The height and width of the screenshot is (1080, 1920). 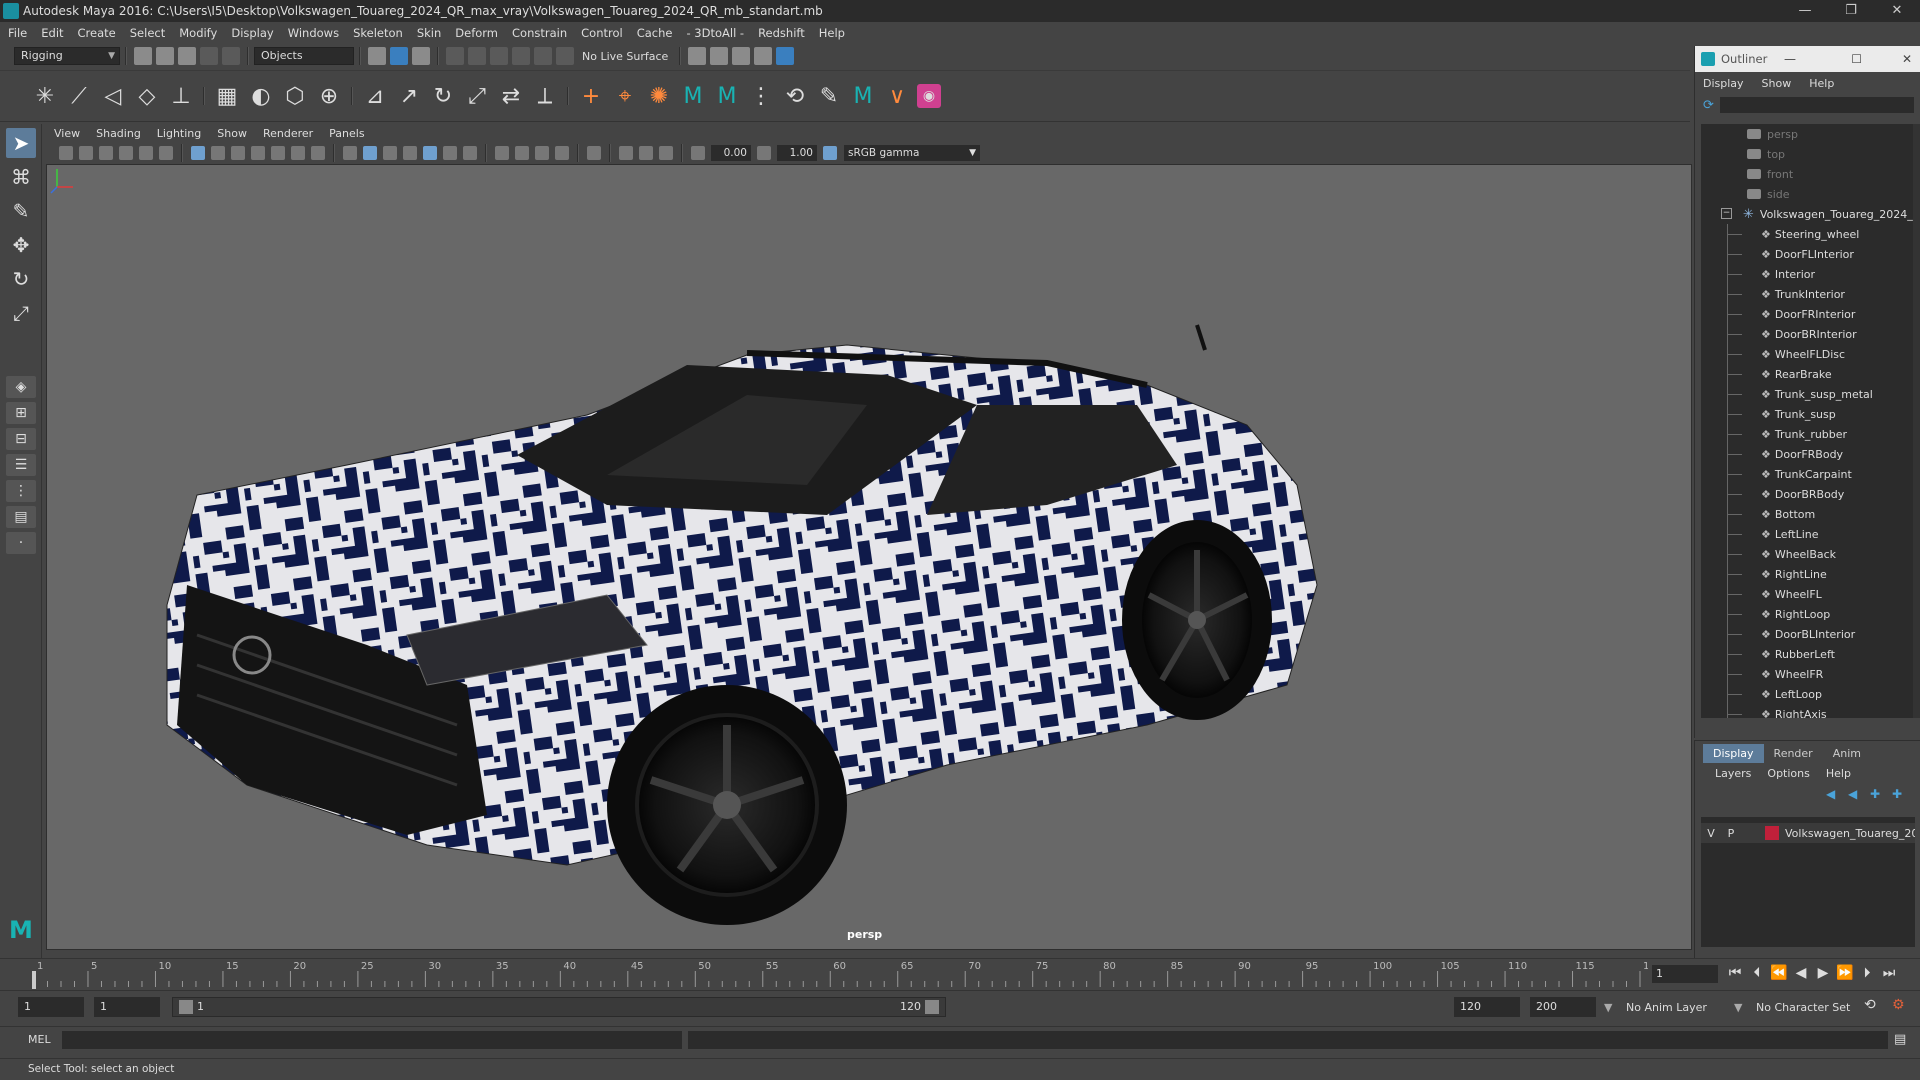 What do you see at coordinates (52, 33) in the screenshot?
I see `menu-edit: Edit` at bounding box center [52, 33].